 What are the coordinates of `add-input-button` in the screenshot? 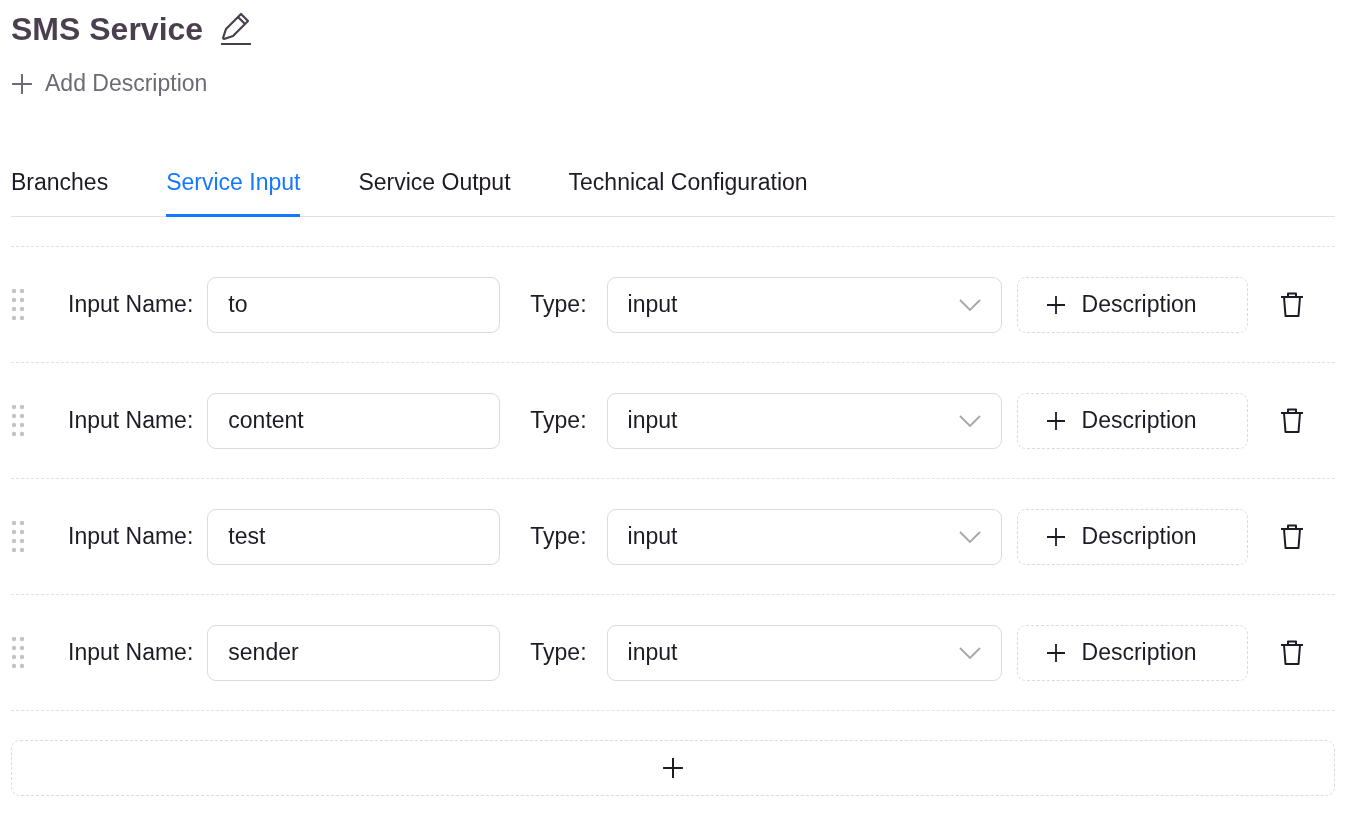 It's located at (673, 768).